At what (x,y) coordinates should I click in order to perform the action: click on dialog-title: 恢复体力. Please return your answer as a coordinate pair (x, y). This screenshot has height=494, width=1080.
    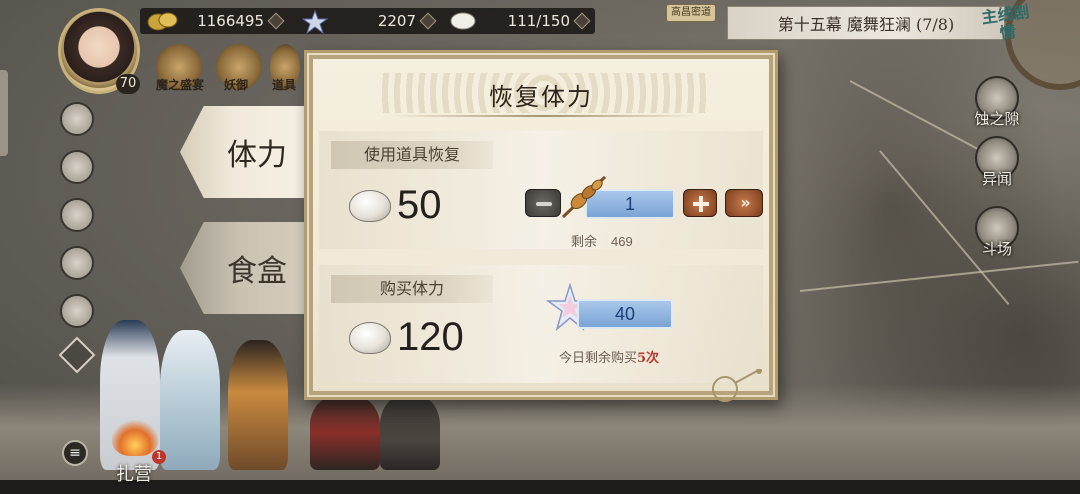
    Looking at the image, I should click on (541, 97).